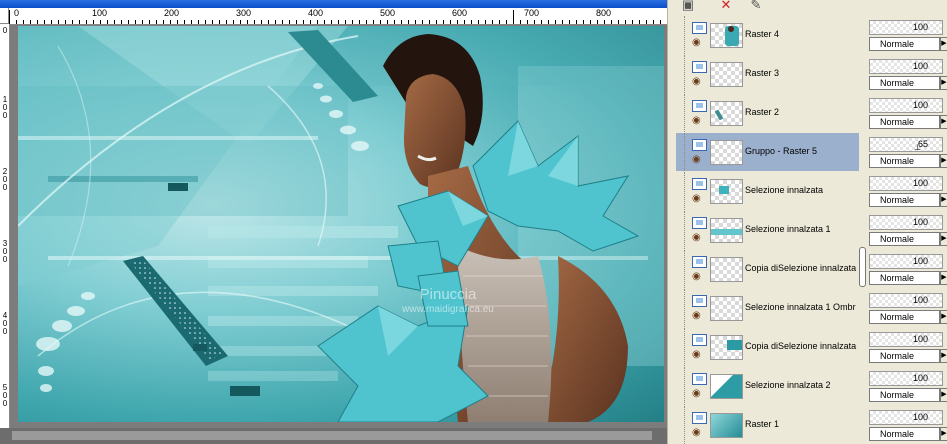 The width and height of the screenshot is (947, 444). Describe the element at coordinates (762, 73) in the screenshot. I see `layer-name: Raster 3` at that location.